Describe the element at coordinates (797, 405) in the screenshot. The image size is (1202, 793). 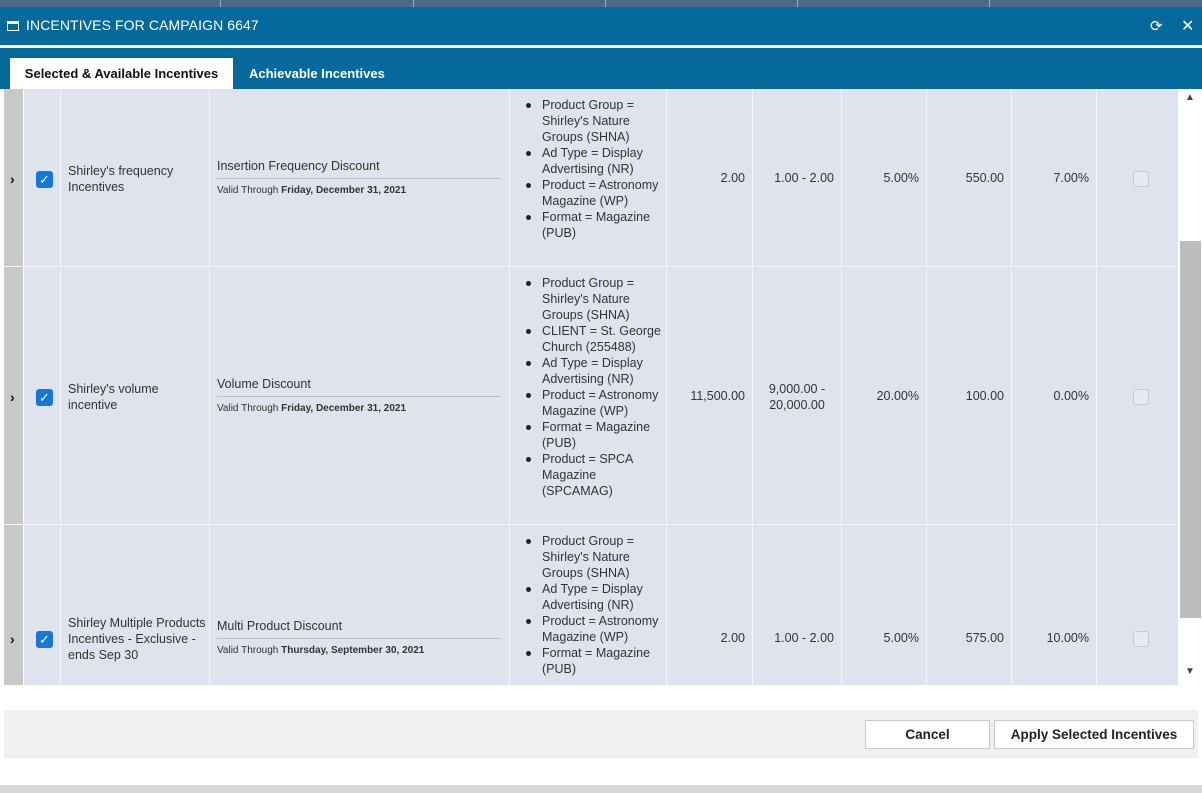
I see `range-value-line2: 20,000.00` at that location.